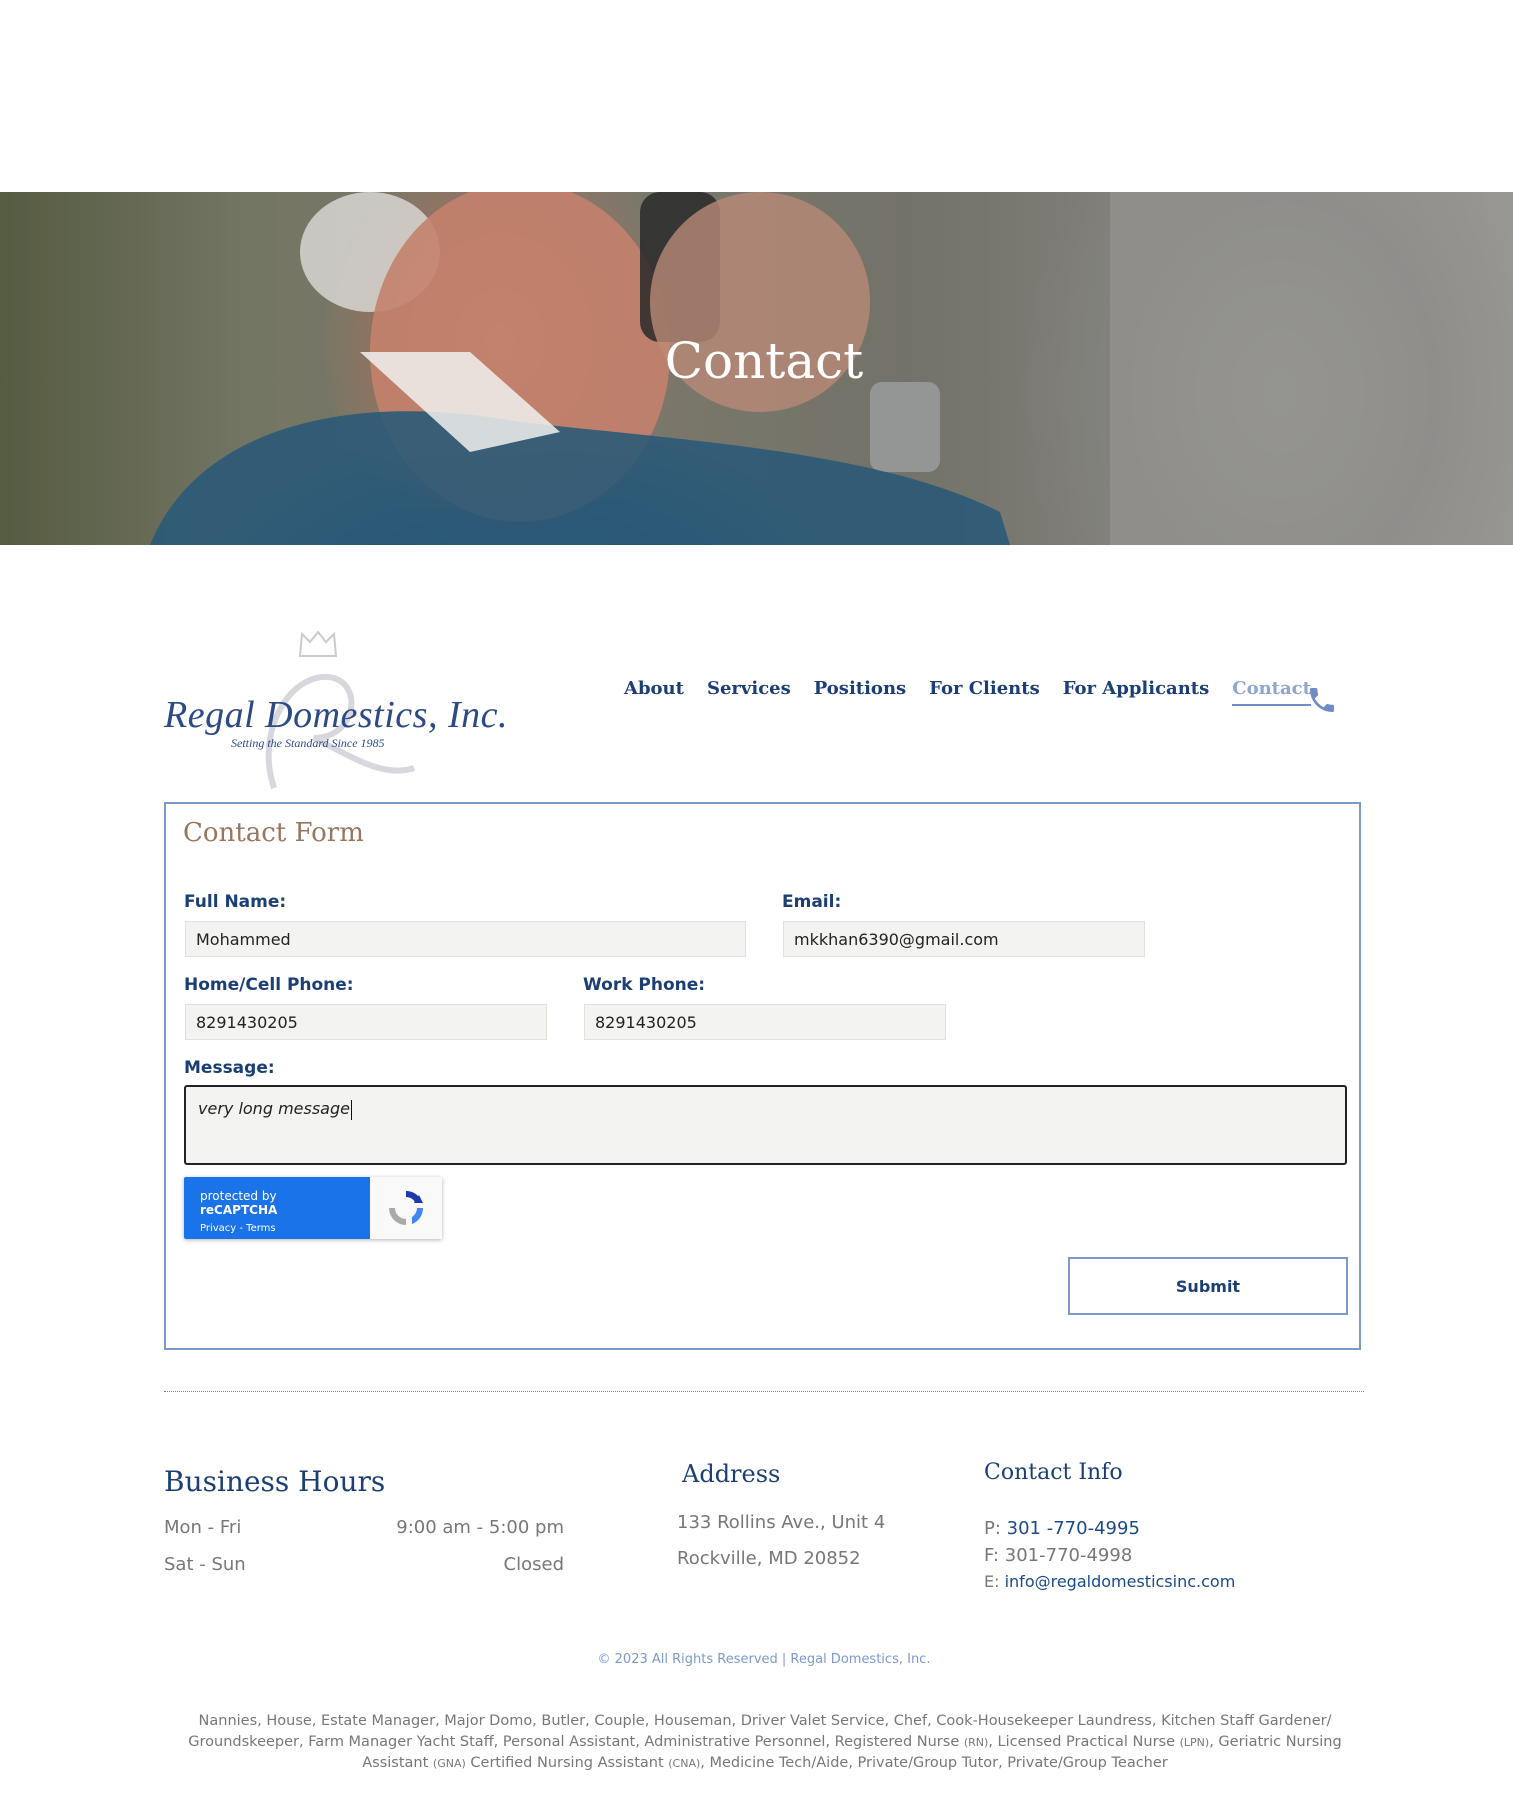 The image size is (1513, 1798). Describe the element at coordinates (644, 985) in the screenshot. I see `work-phone-label: Work Phone:` at that location.